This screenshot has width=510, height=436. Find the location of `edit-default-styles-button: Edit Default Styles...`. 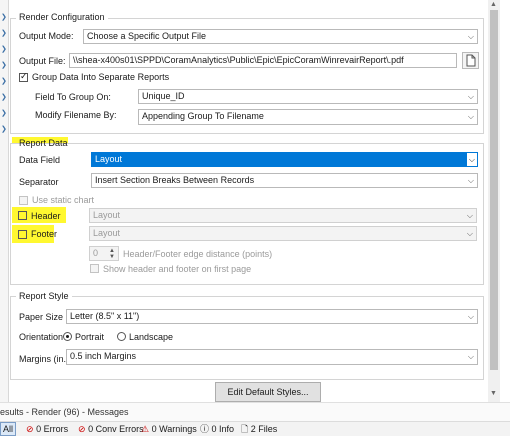

edit-default-styles-button: Edit Default Styles... is located at coordinates (268, 392).